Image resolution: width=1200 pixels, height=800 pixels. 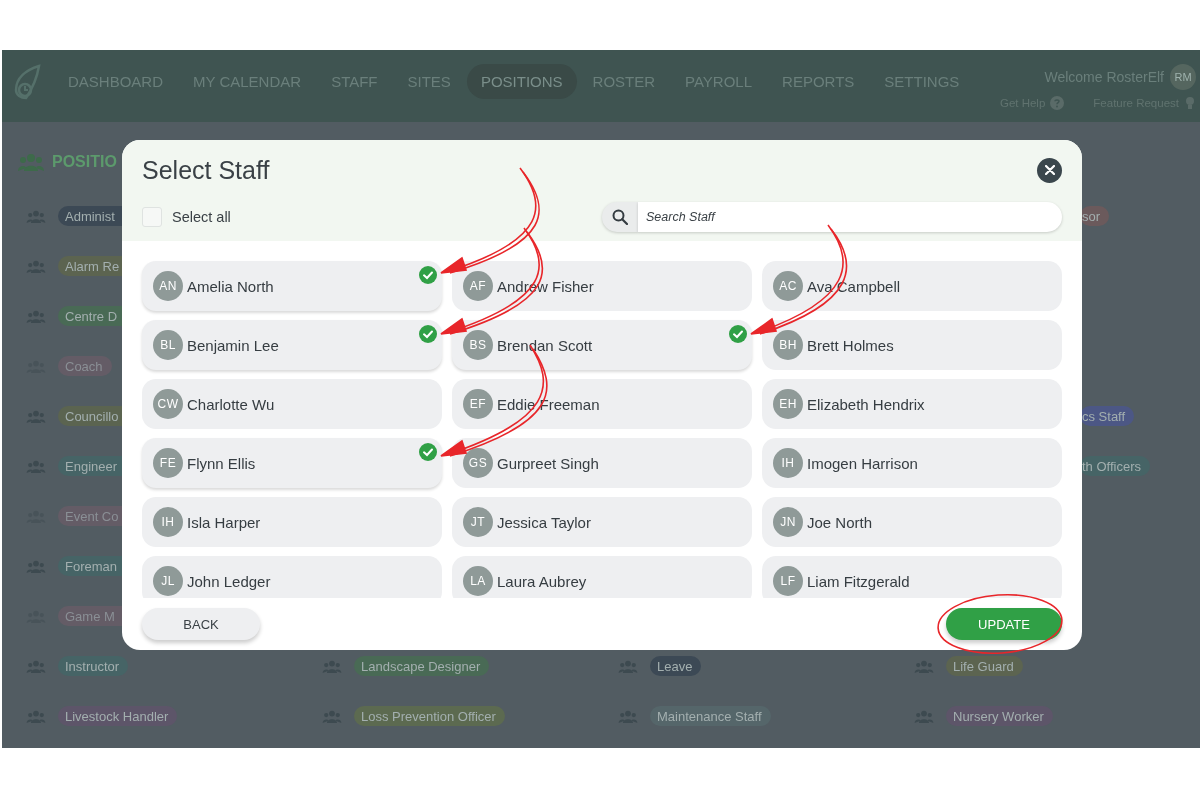 What do you see at coordinates (478, 581) in the screenshot?
I see `staff-avatar: LA` at bounding box center [478, 581].